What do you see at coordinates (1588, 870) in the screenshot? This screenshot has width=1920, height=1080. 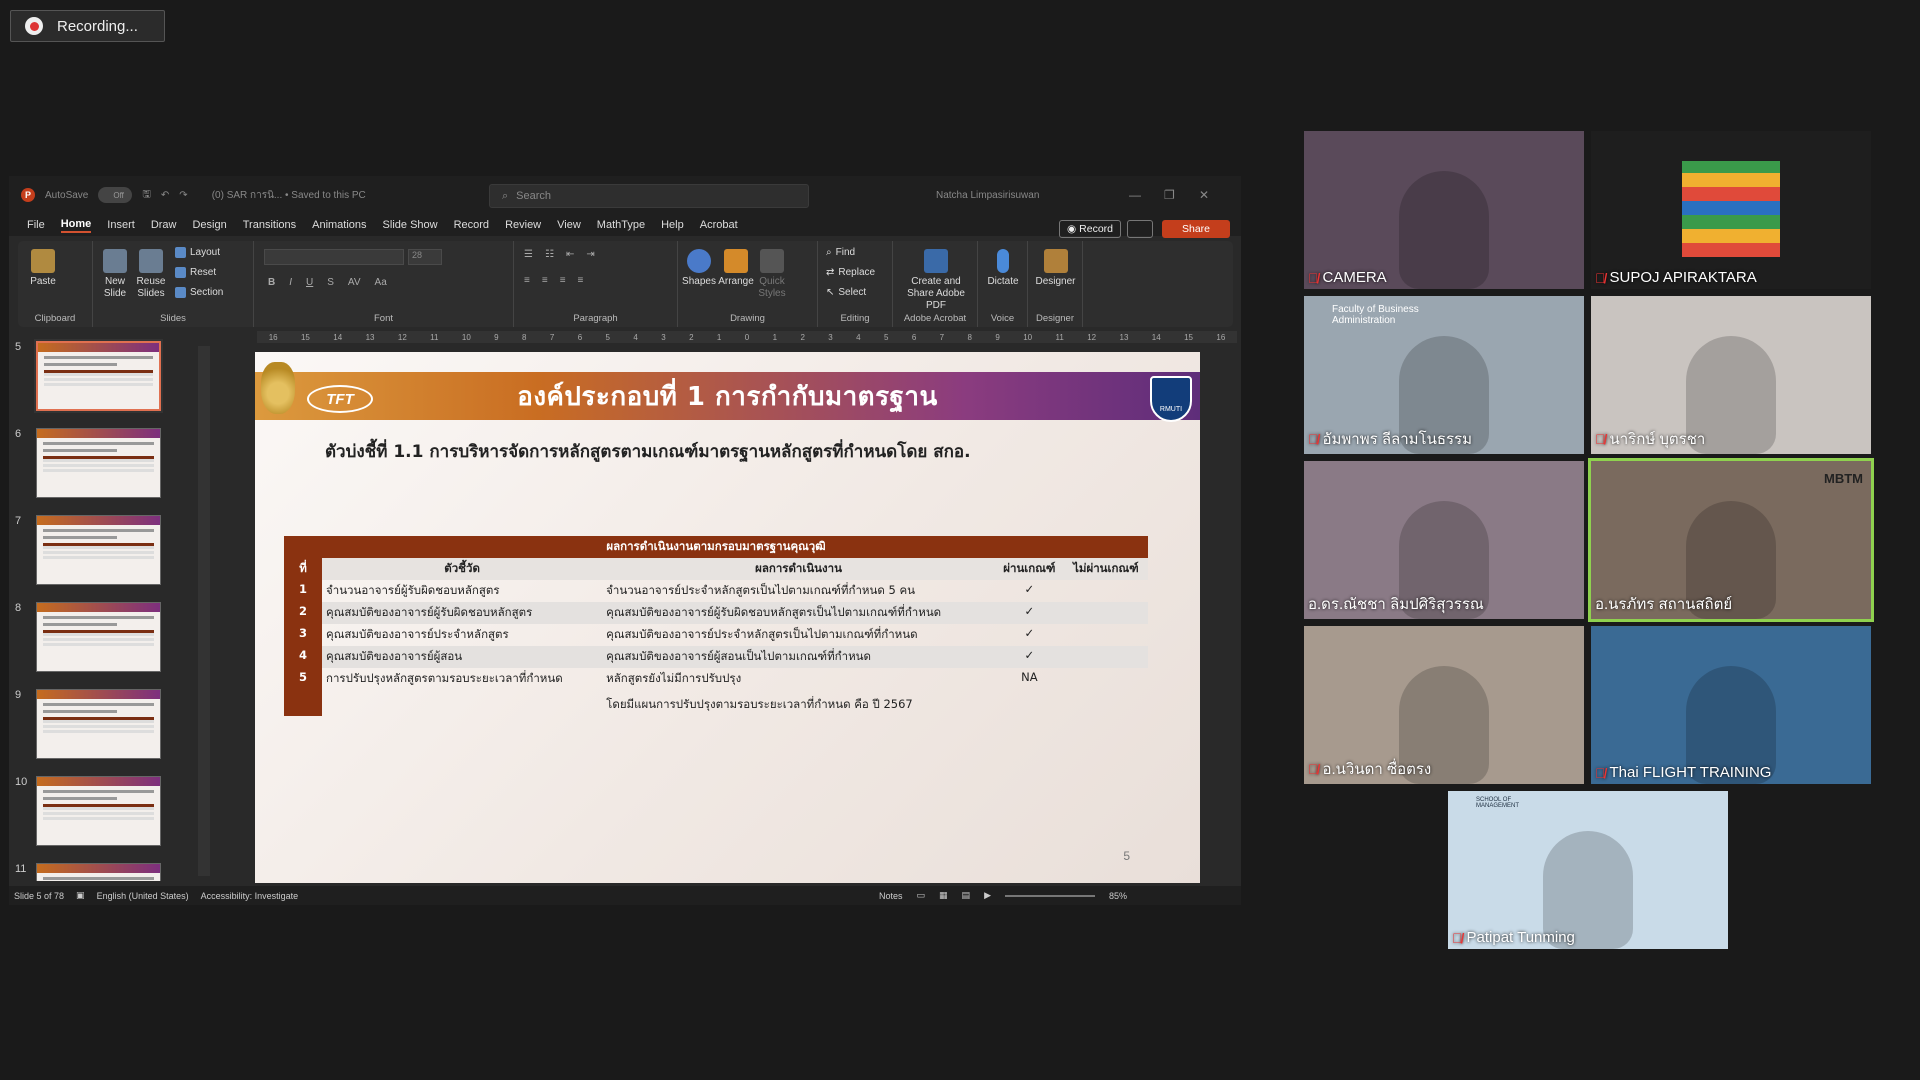 I see `participant-tile: SCHOOL OF MANAGEMENT 🎙̸ Patipat Tunming` at bounding box center [1588, 870].